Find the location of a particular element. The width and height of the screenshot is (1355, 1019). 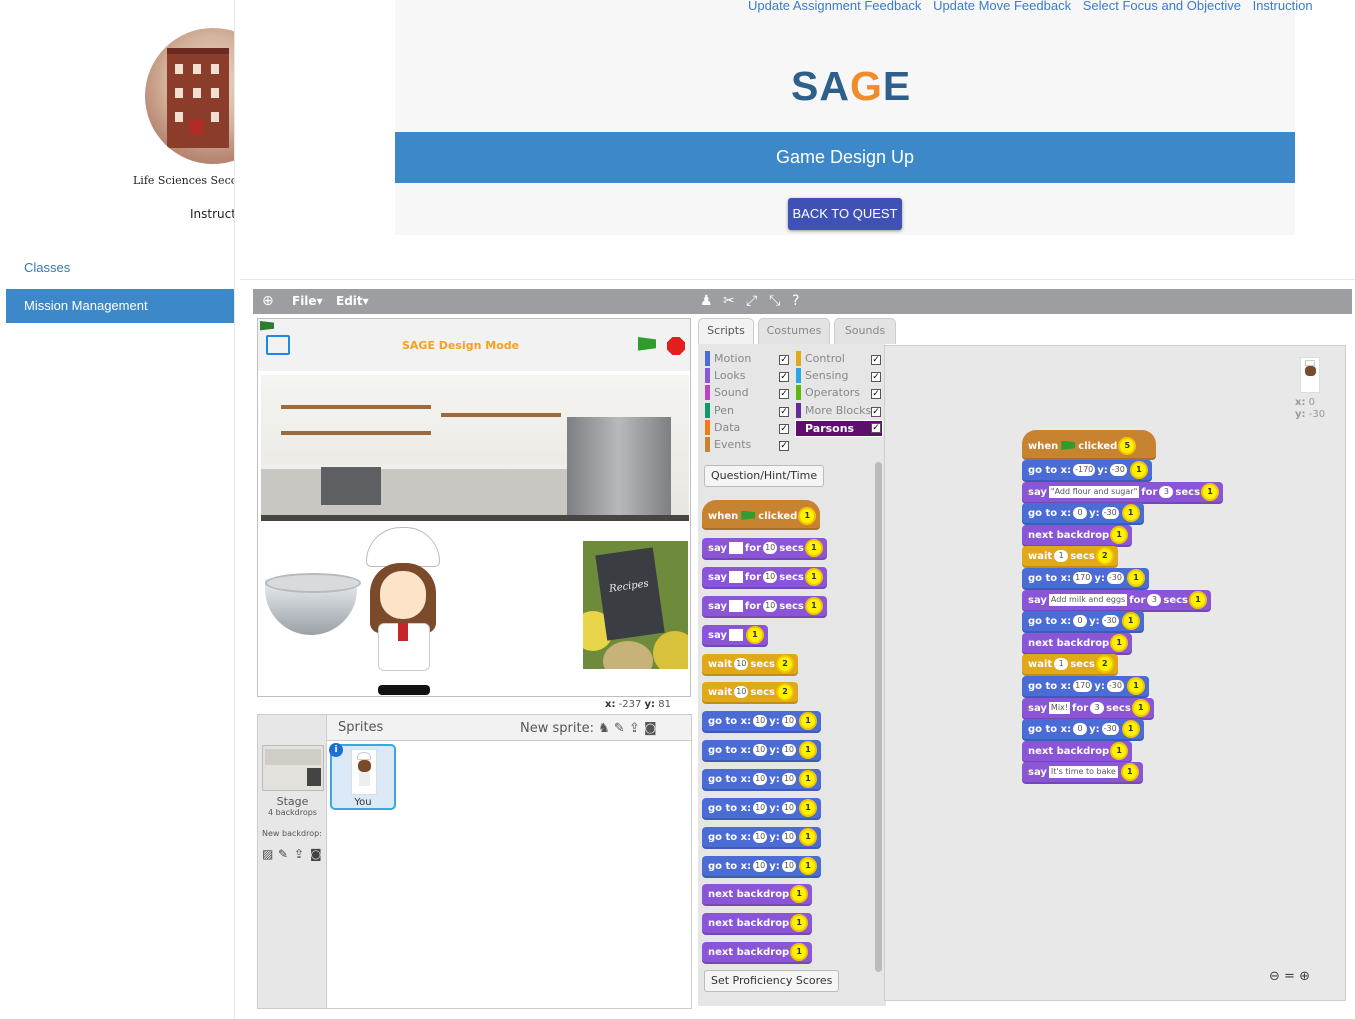

sprite-library-icon: ♞ is located at coordinates (604, 728).